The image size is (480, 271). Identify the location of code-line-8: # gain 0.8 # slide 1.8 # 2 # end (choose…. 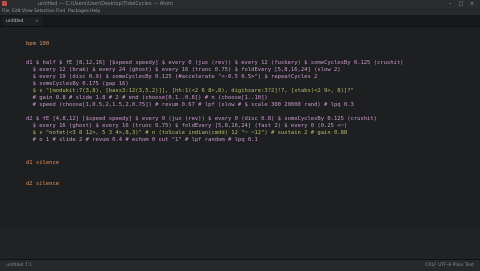
(147, 98).